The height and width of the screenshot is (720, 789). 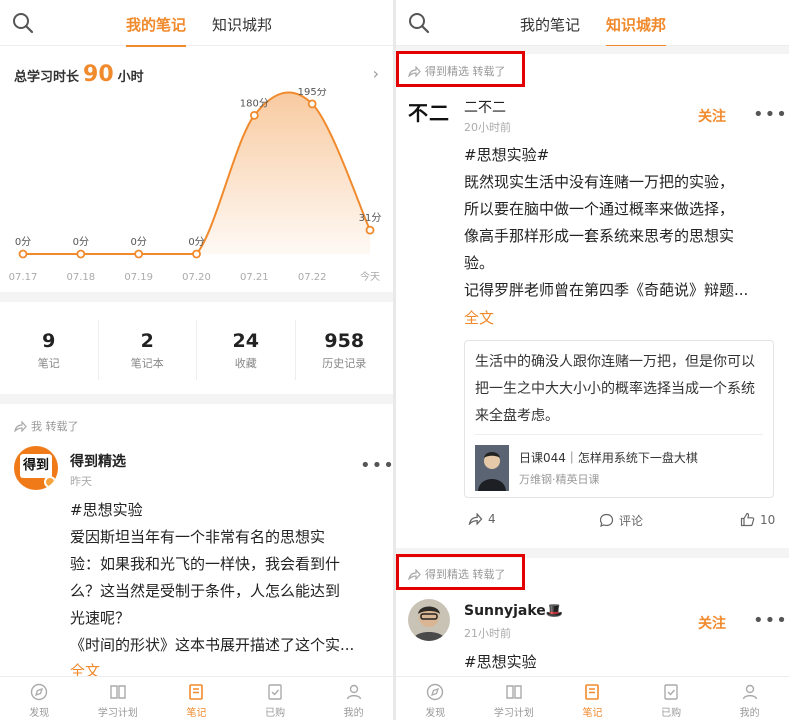 What do you see at coordinates (312, 93) in the screenshot?
I see `data-label: 195分` at bounding box center [312, 93].